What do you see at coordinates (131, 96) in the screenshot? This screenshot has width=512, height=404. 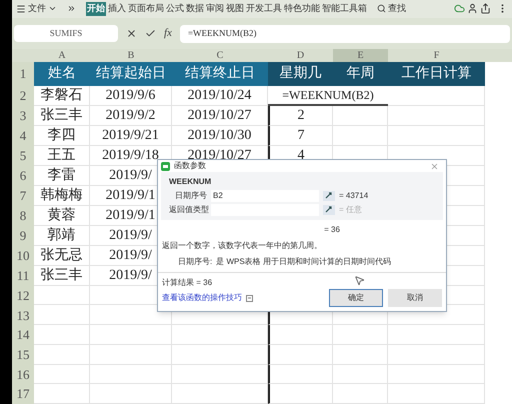 I see `table-cell: 2019/9/6` at bounding box center [131, 96].